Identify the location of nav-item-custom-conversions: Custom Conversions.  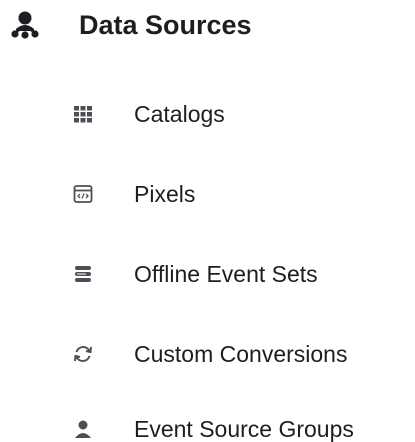
(240, 354).